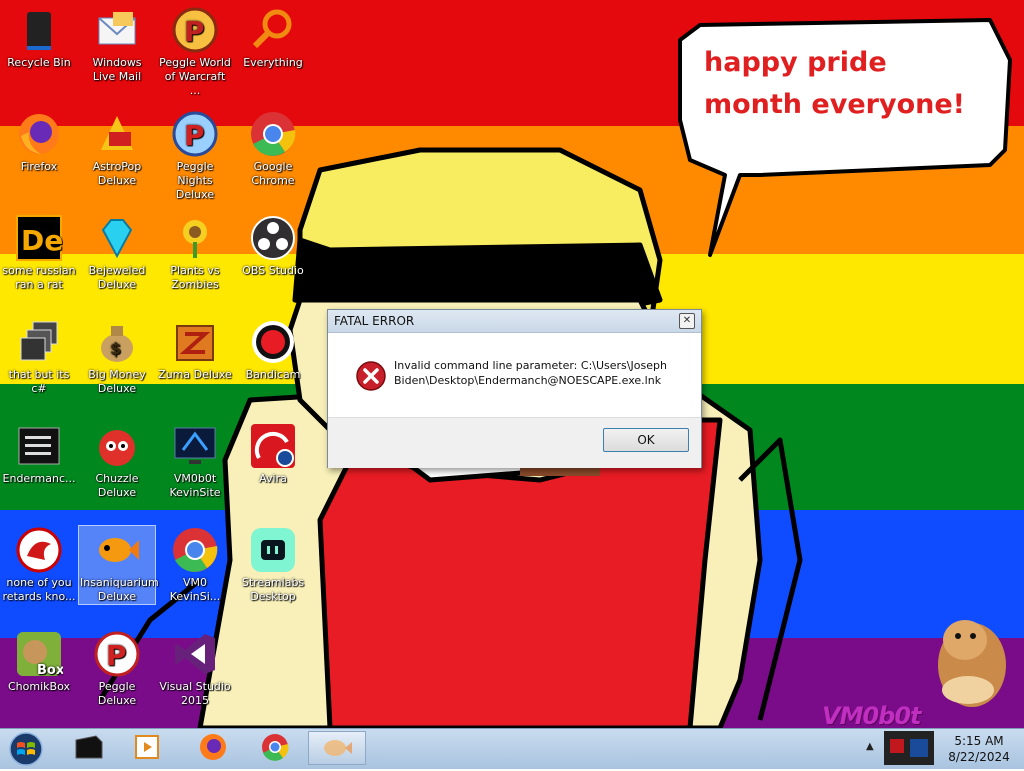  What do you see at coordinates (117, 69) in the screenshot?
I see `desktop-icon-label: Windows Live Mail` at bounding box center [117, 69].